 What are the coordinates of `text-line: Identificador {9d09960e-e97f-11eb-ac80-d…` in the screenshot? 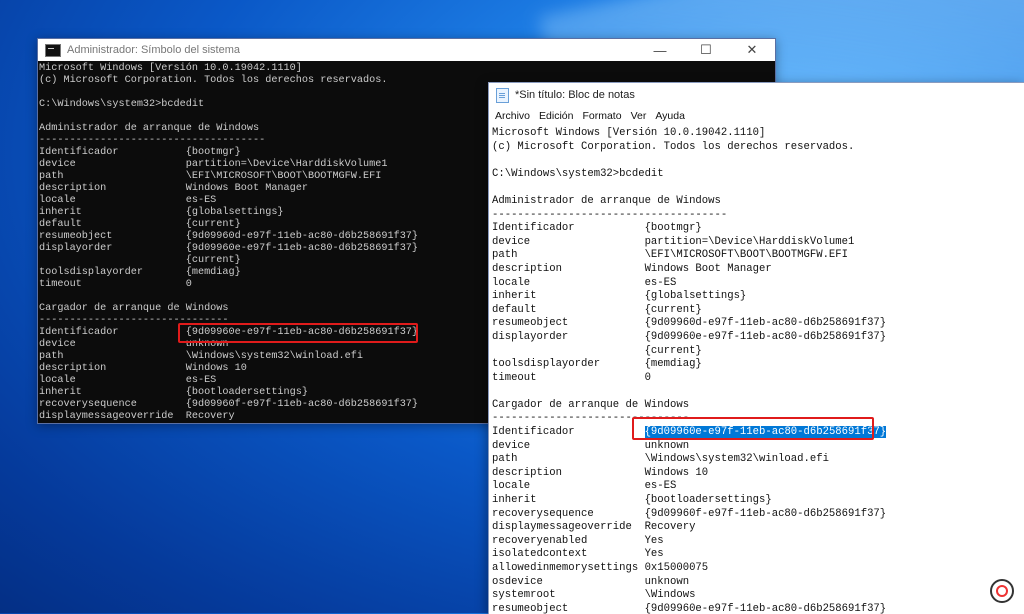 It's located at (758, 433).